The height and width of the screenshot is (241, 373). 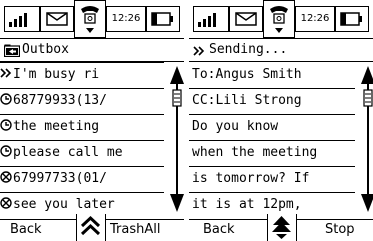 What do you see at coordinates (251, 178) in the screenshot?
I see `message-line: is tomorrow? If` at bounding box center [251, 178].